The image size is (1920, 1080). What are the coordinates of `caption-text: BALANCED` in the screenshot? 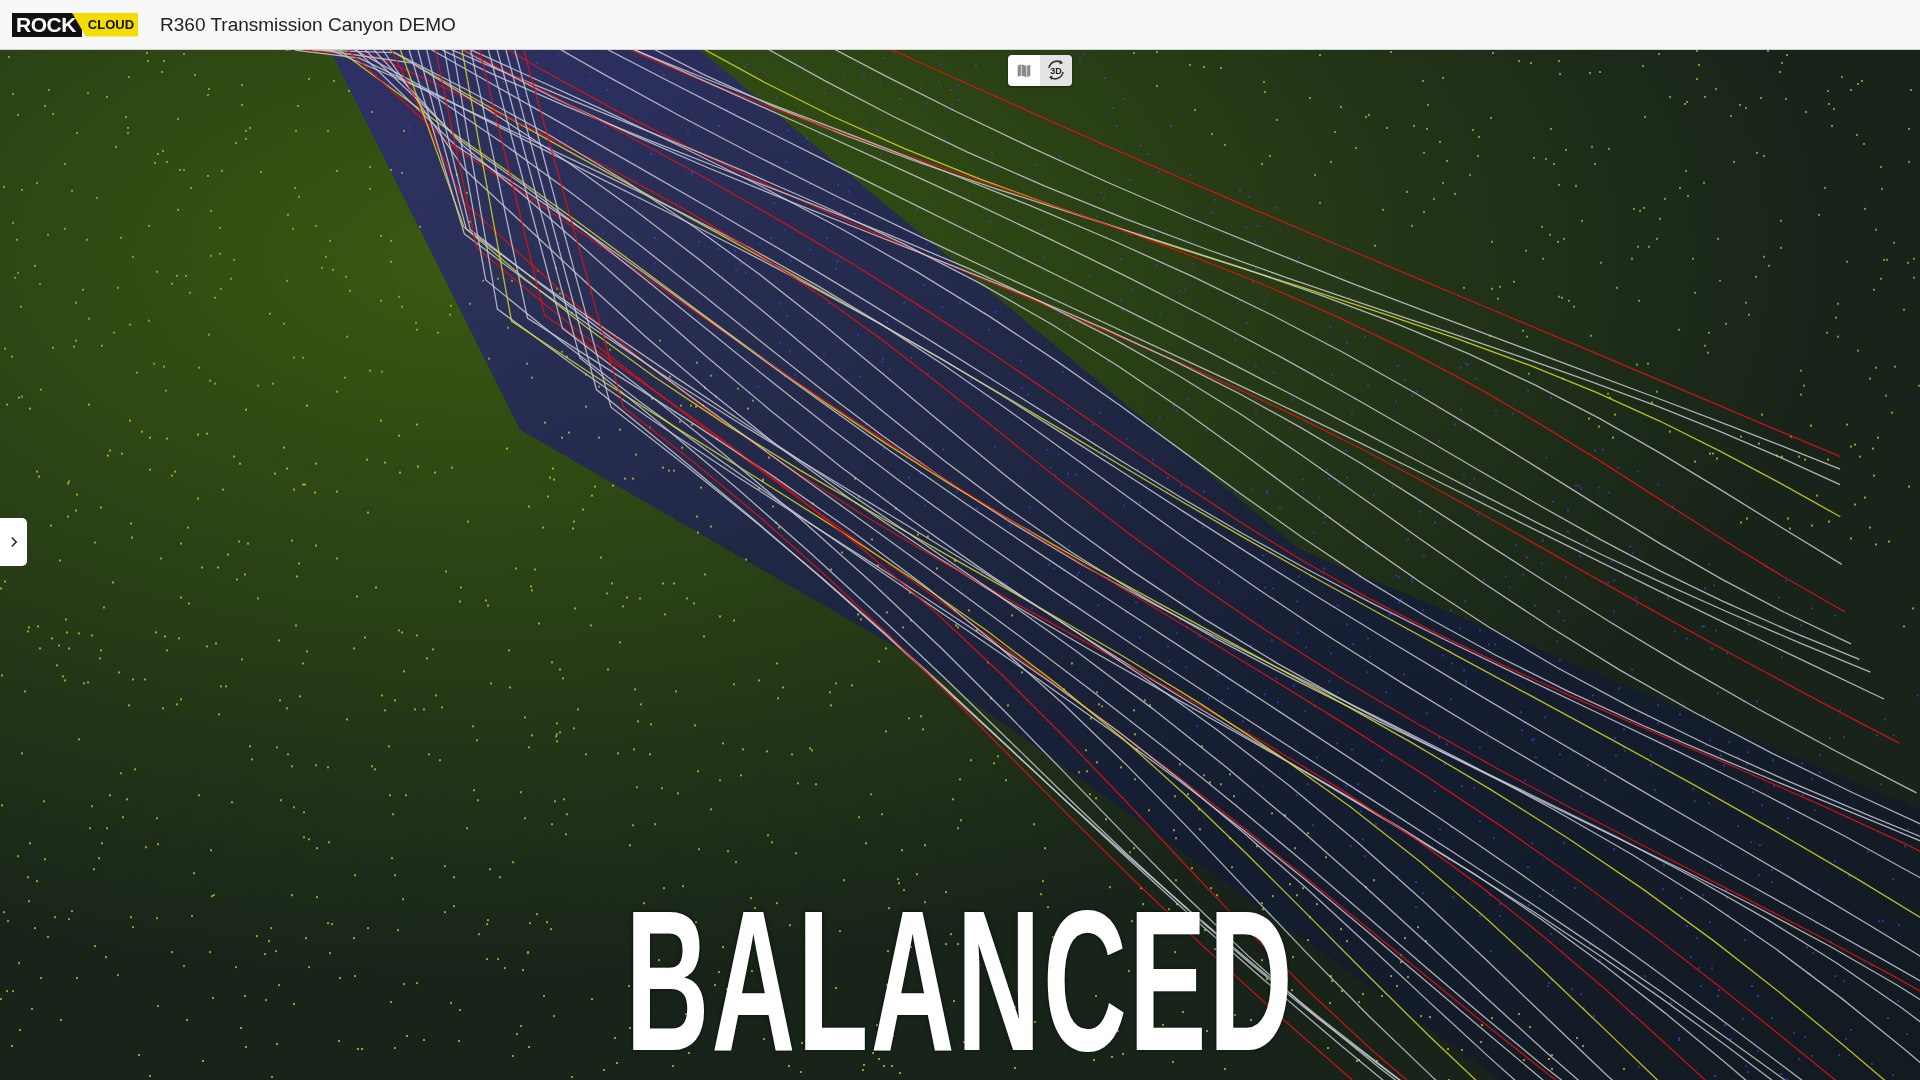 It's located at (960, 981).